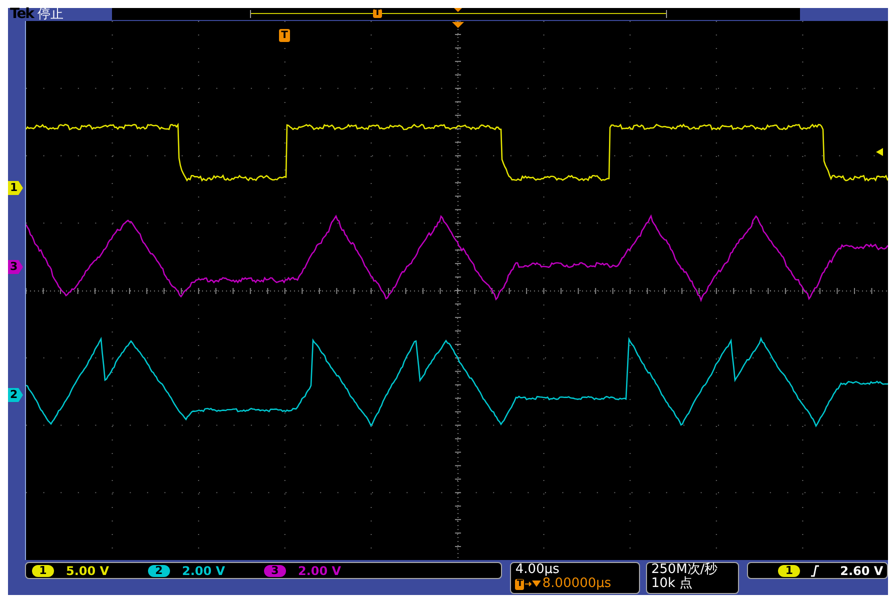  I want to click on channel-badge: 1, so click(43, 570).